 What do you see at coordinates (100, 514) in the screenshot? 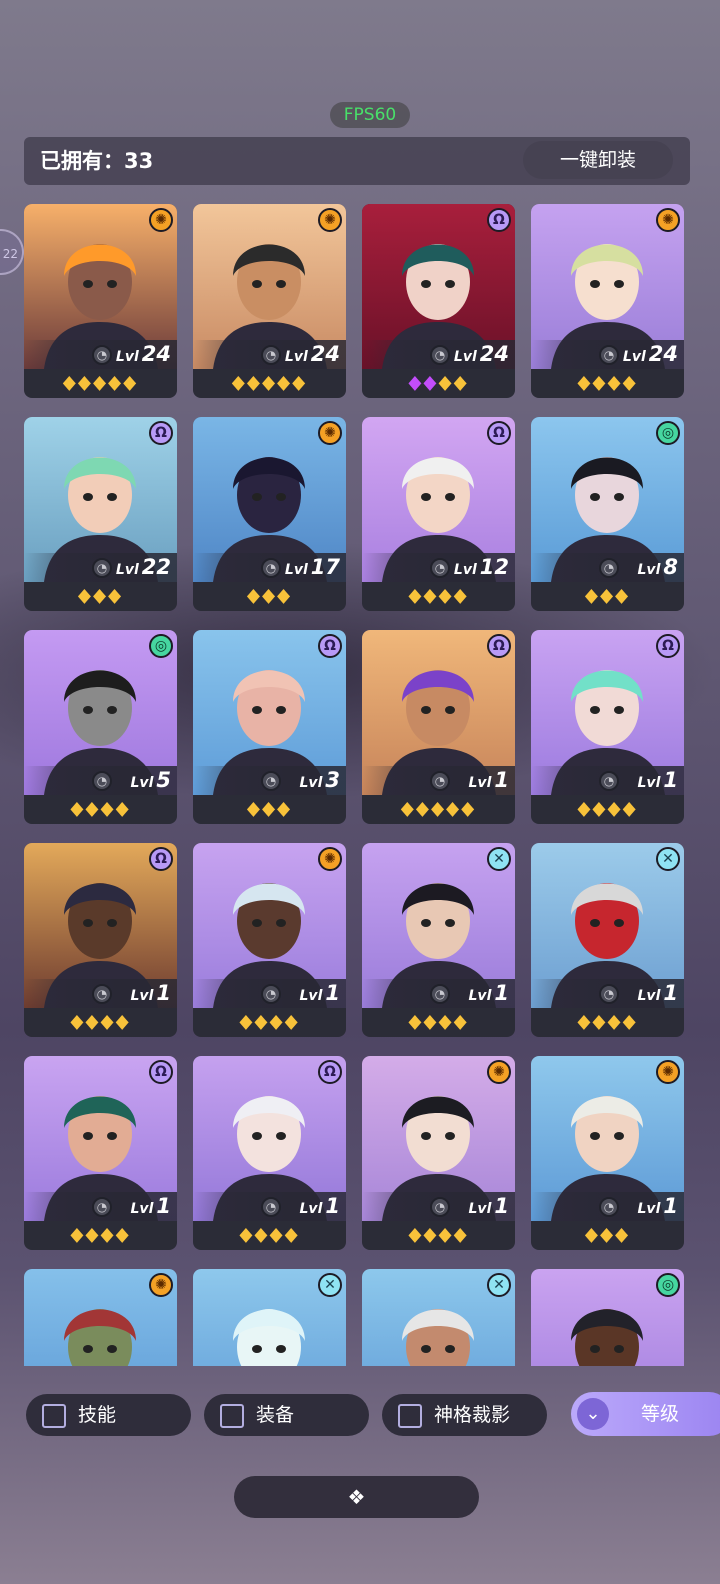
I see `hero-card: Ω ◔ Lvl 22 ◆◆◆` at bounding box center [100, 514].